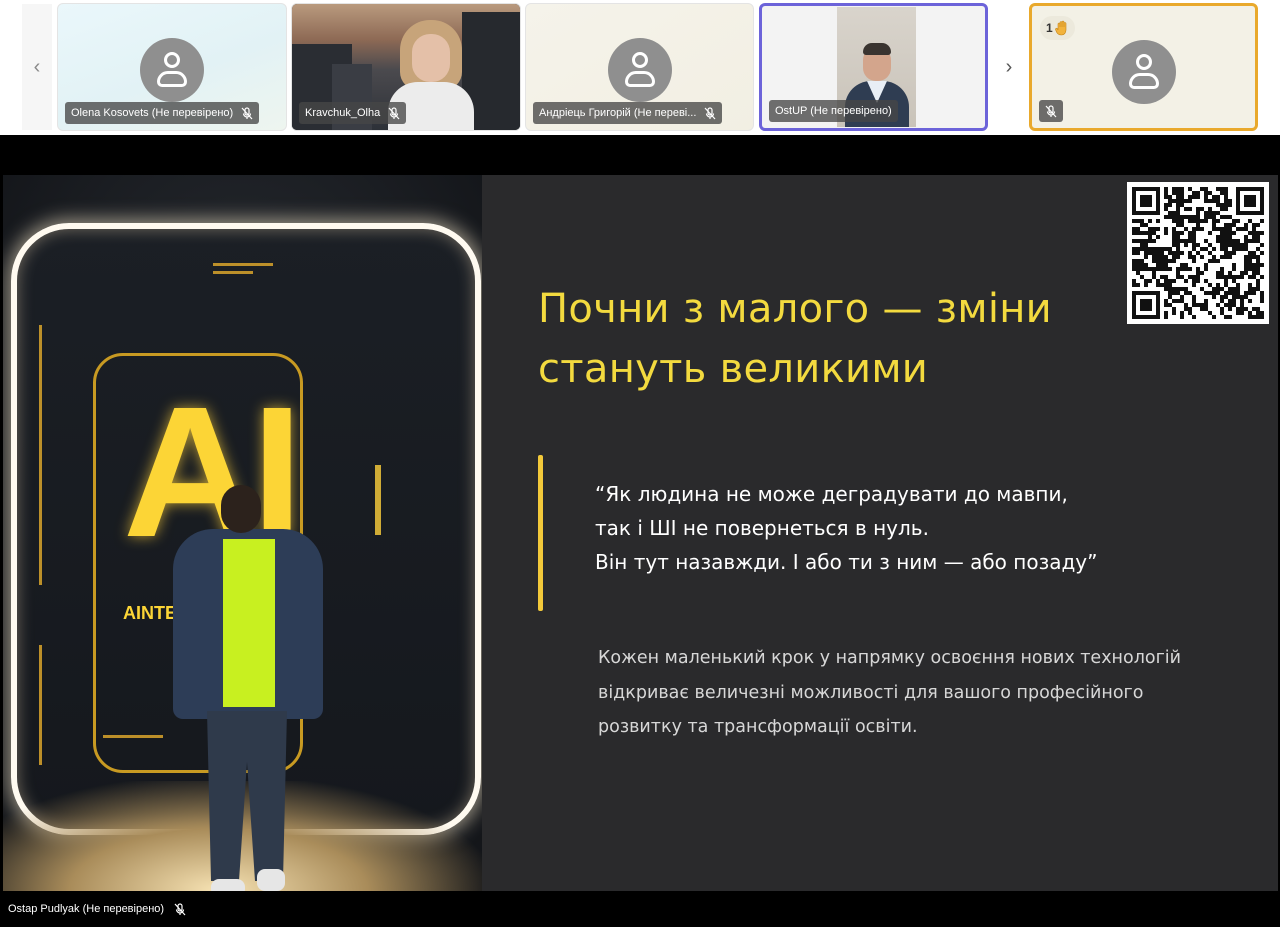 This screenshot has height=927, width=1280. What do you see at coordinates (152, 113) in the screenshot?
I see `participant-name: Olena Kosovets (Не перевірено)` at bounding box center [152, 113].